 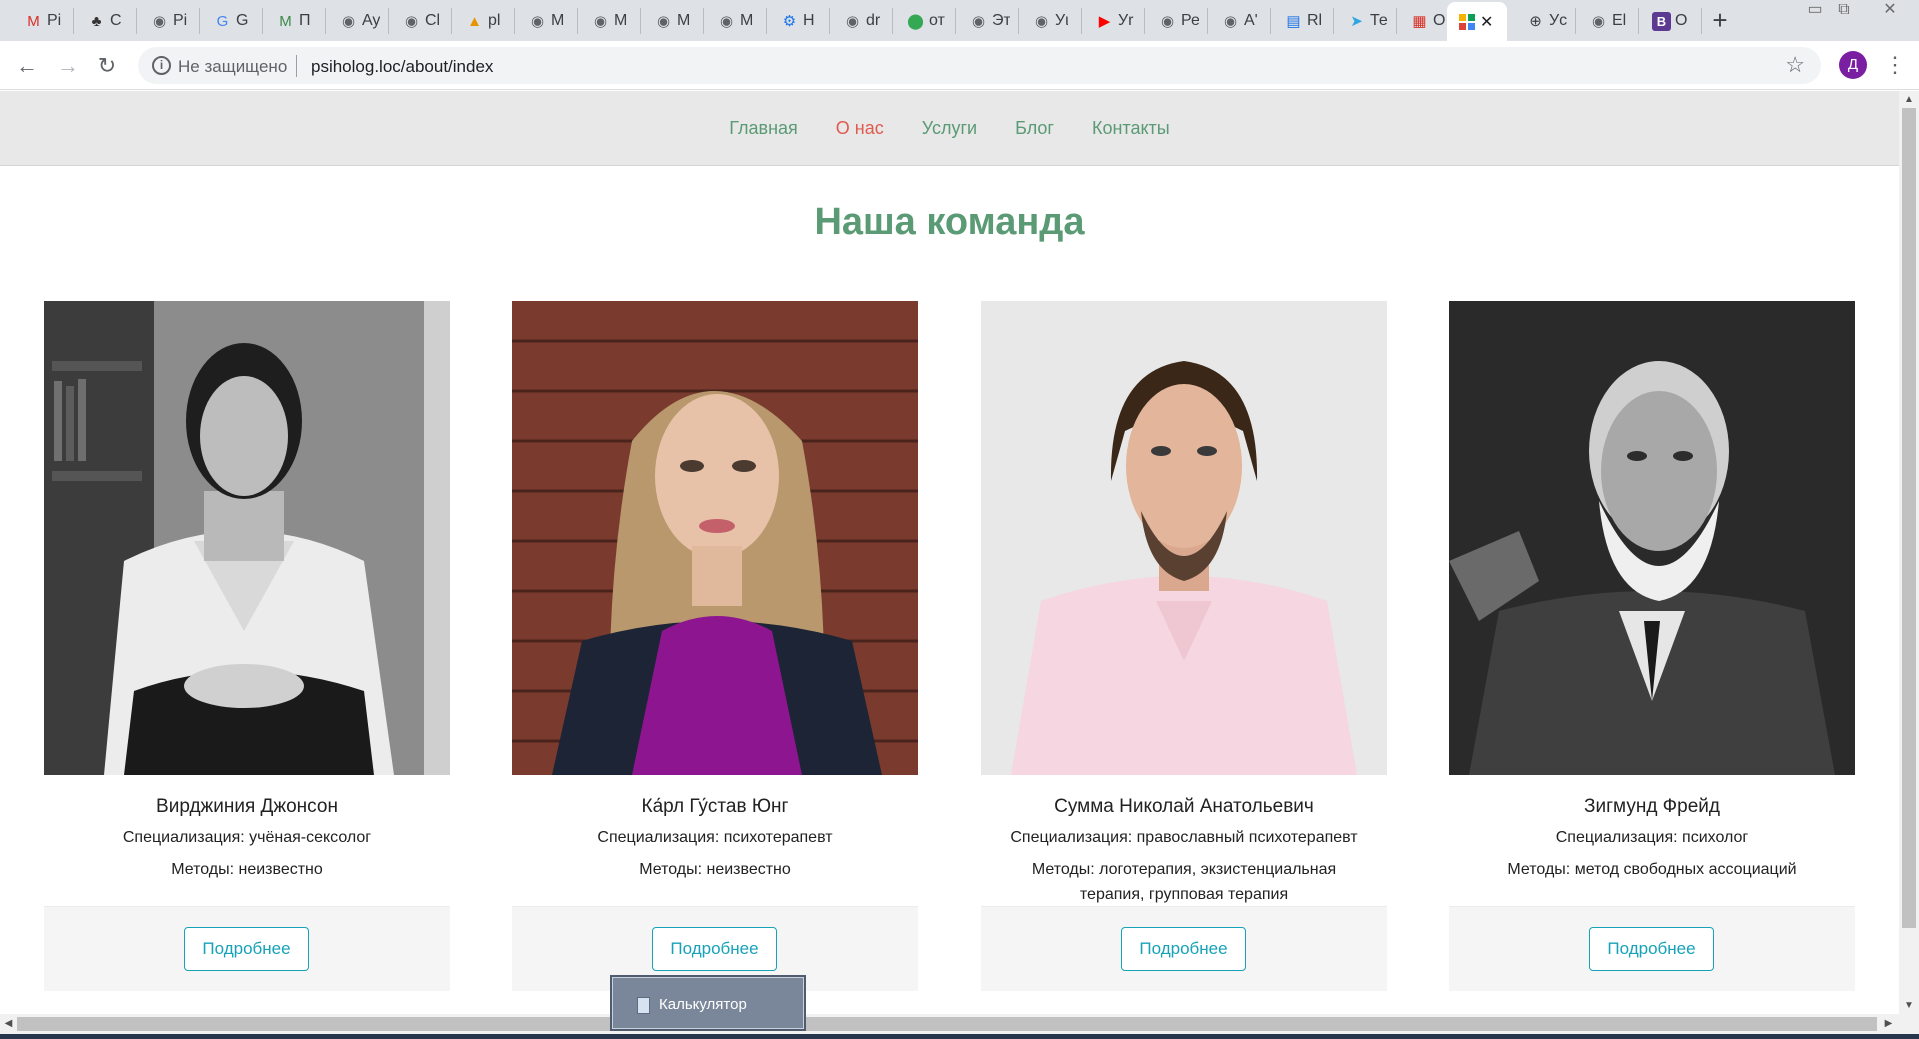 What do you see at coordinates (703, 1004) in the screenshot?
I see `calculator-label: Калькулятор` at bounding box center [703, 1004].